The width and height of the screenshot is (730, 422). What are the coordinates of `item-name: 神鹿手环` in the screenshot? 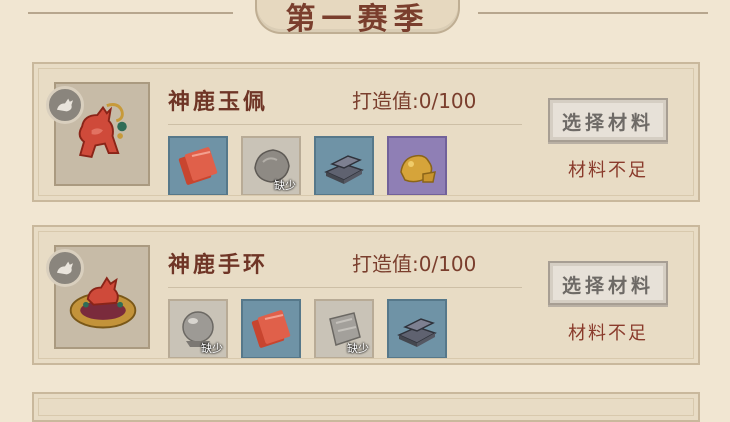 It's located at (218, 265).